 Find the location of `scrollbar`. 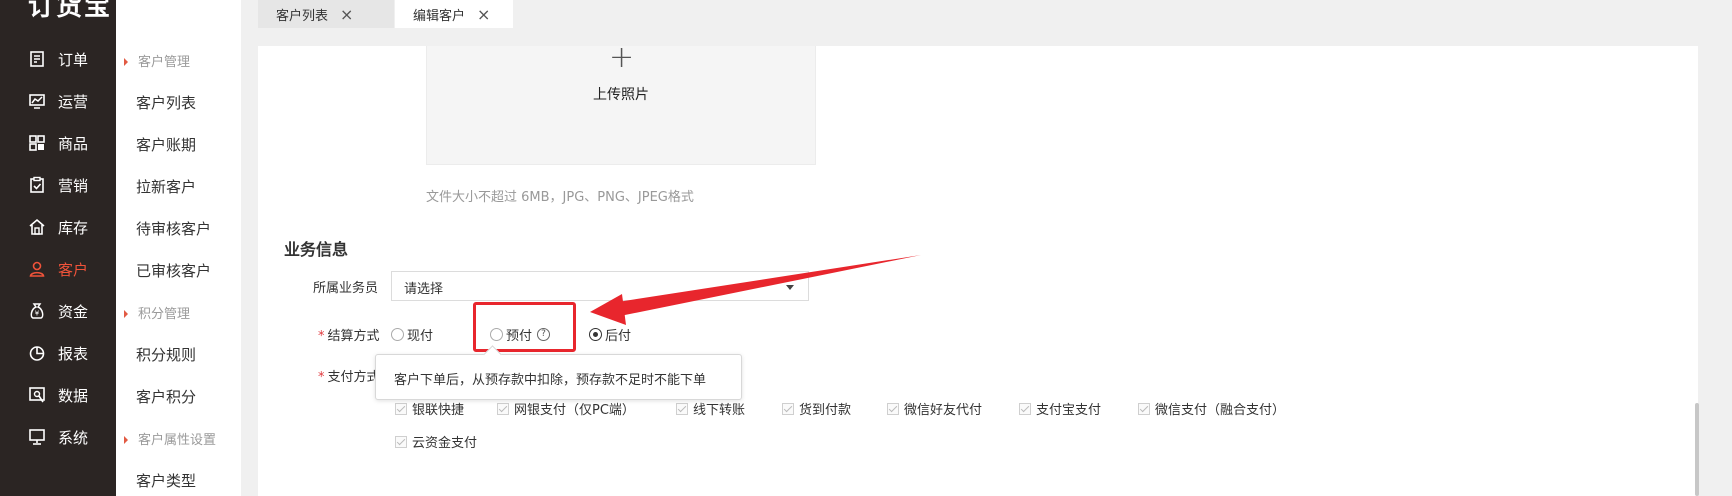

scrollbar is located at coordinates (1697, 449).